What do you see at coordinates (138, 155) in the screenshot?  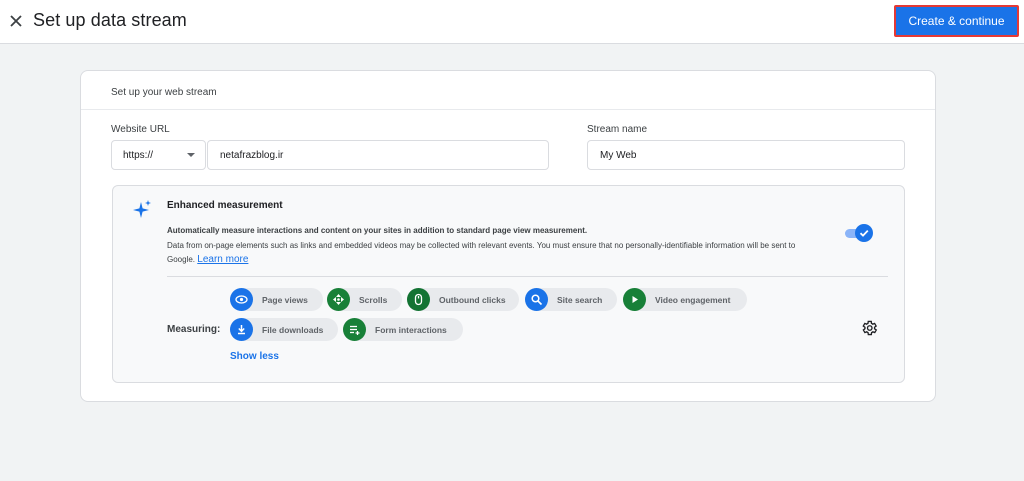 I see `protocol-value: https://` at bounding box center [138, 155].